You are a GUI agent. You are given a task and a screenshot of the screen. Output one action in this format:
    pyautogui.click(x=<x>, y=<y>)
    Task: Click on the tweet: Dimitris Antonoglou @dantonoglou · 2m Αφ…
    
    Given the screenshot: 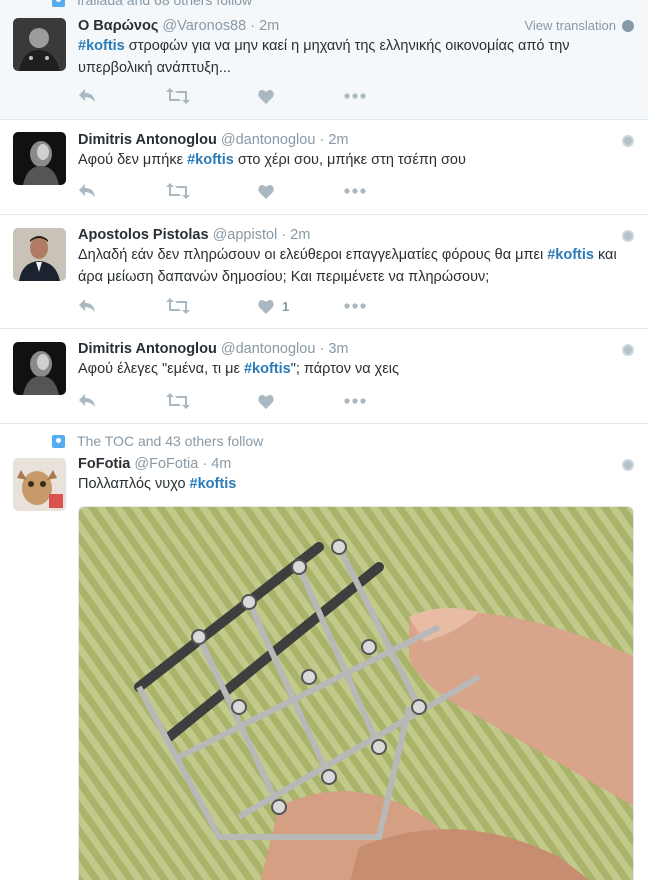 What is the action you would take?
    pyautogui.click(x=324, y=167)
    